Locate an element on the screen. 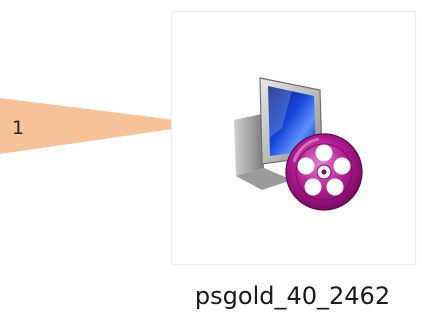 Image resolution: width=422 pixels, height=318 pixels. callout-label: 1 is located at coordinates (18, 128).